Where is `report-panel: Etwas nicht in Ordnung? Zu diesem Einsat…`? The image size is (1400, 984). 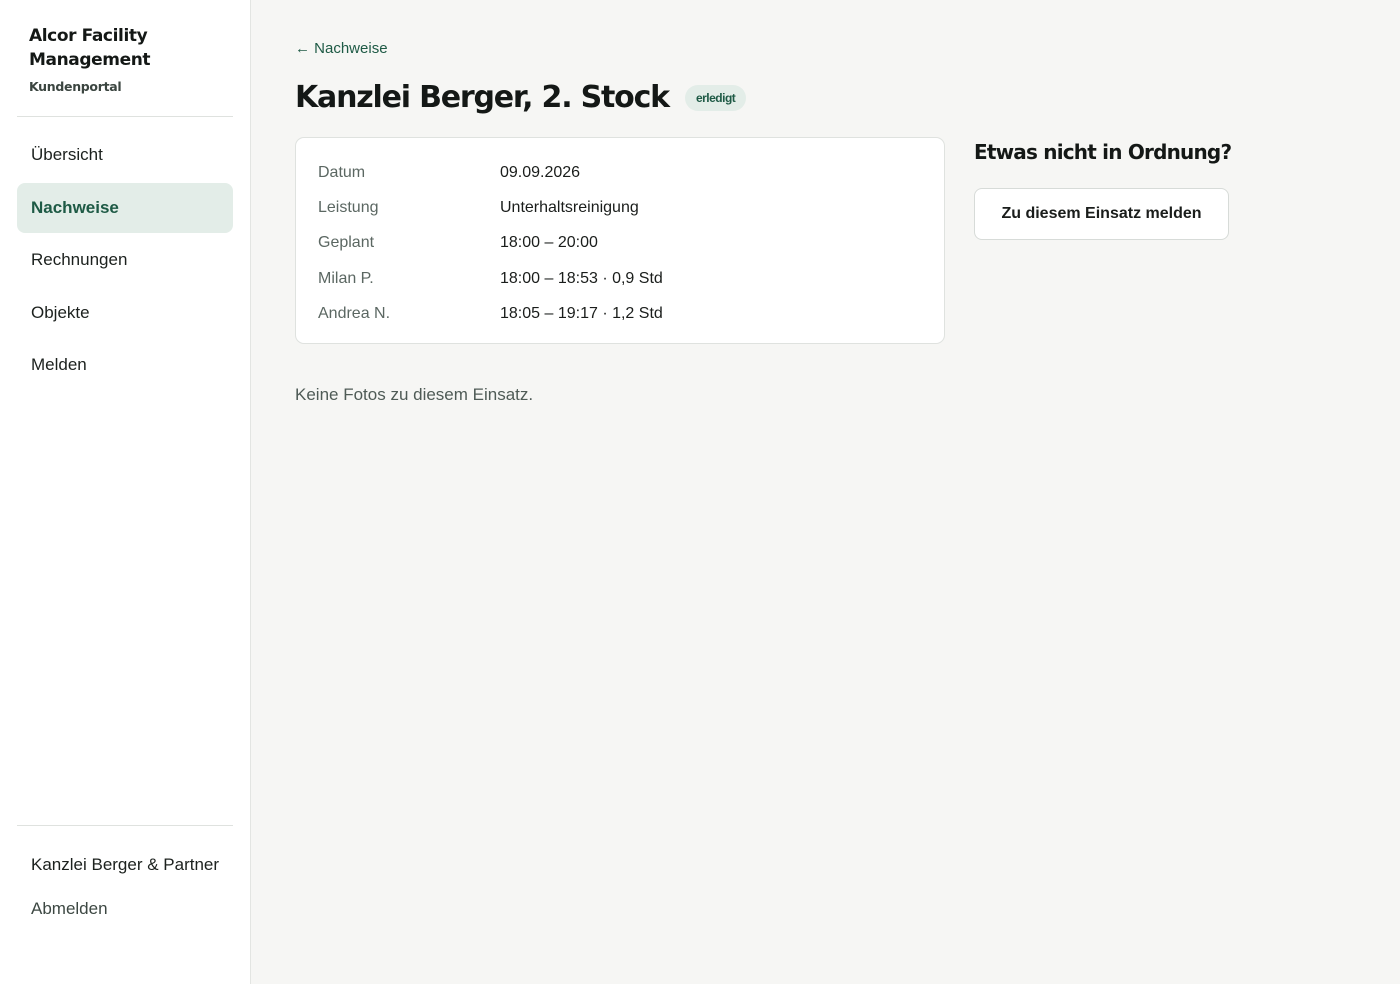
report-panel: Etwas nicht in Ordnung? Zu diesem Einsat… is located at coordinates (1103, 190).